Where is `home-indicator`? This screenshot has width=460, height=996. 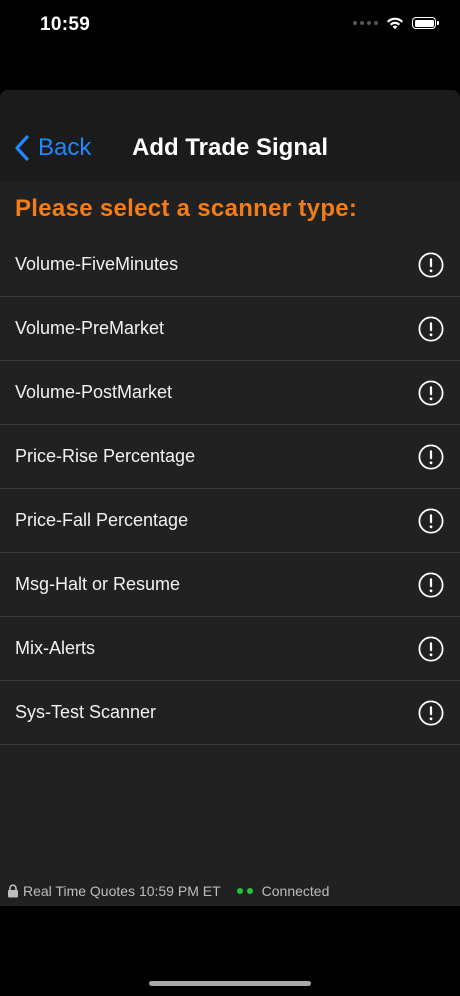 home-indicator is located at coordinates (230, 983).